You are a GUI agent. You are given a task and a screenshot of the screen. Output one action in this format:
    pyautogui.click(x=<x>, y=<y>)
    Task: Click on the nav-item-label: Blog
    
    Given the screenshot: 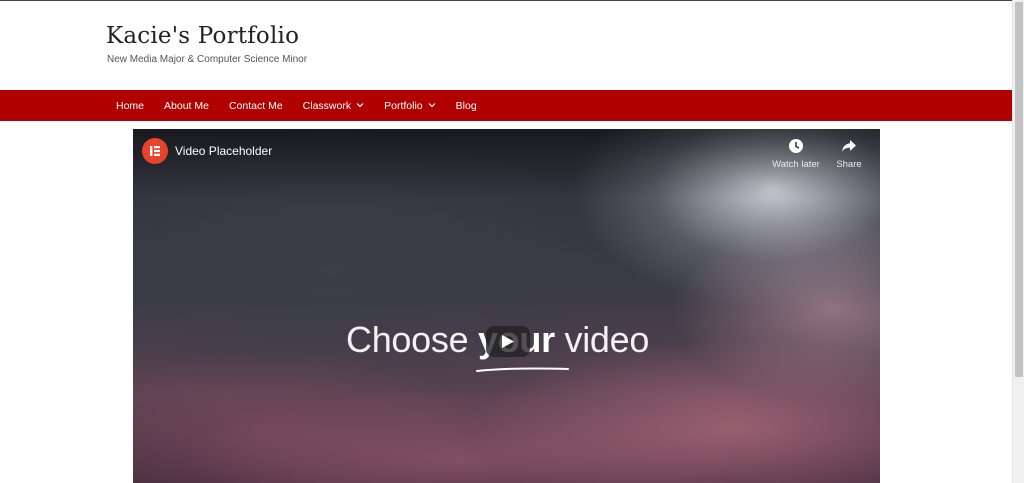 What is the action you would take?
    pyautogui.click(x=466, y=105)
    